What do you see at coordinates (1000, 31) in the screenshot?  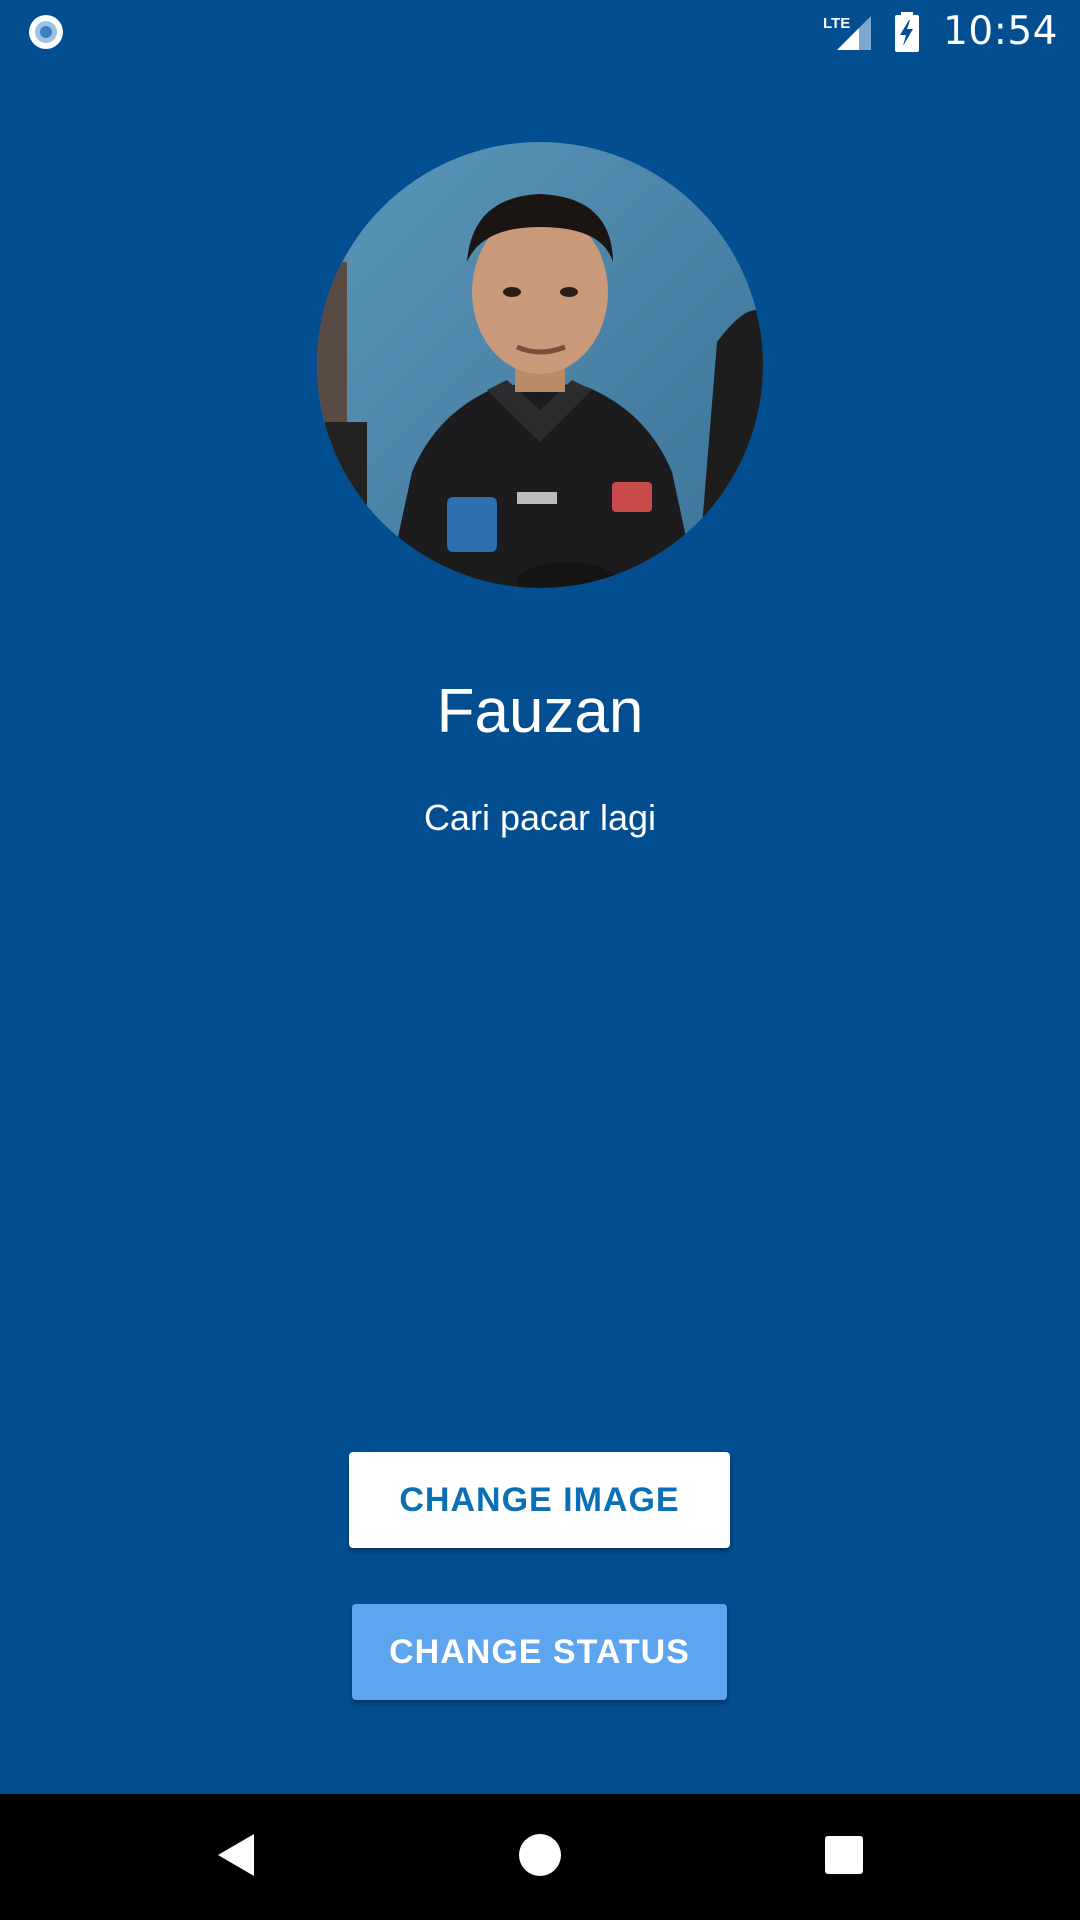 I see `status-clock: 10:54` at bounding box center [1000, 31].